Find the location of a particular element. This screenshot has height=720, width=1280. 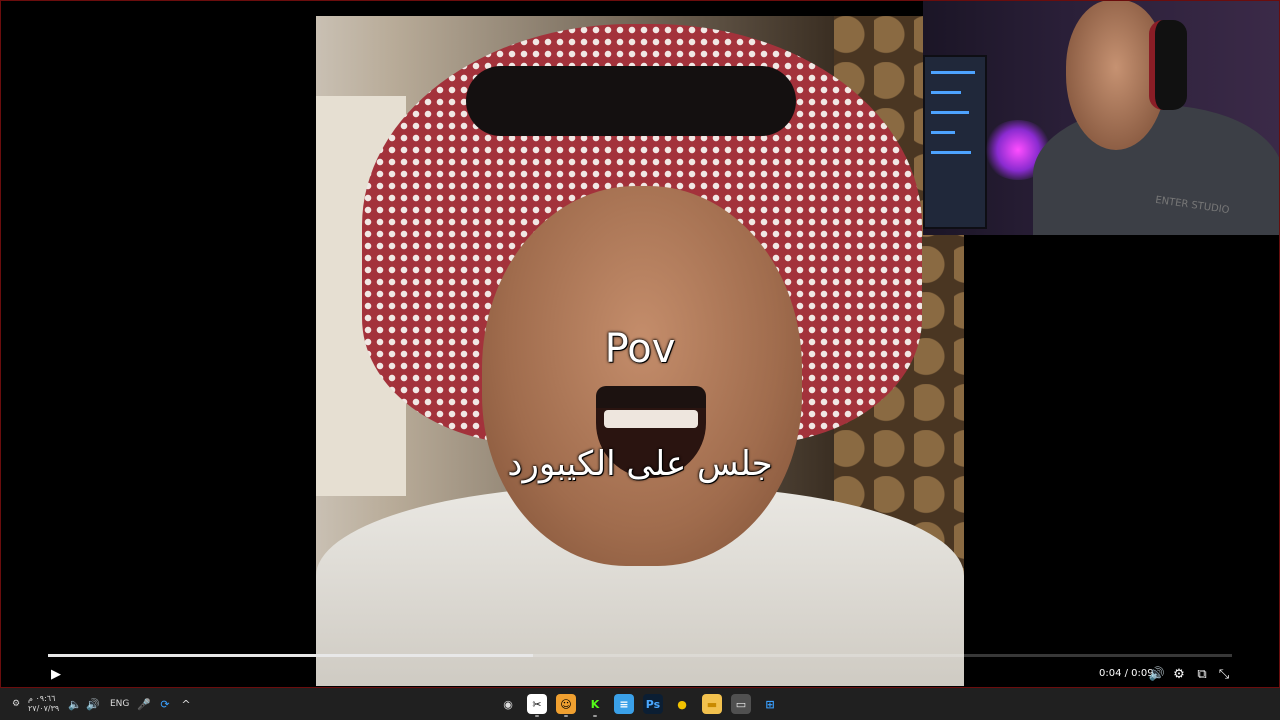

capcut-icon: ✂ is located at coordinates (537, 705).